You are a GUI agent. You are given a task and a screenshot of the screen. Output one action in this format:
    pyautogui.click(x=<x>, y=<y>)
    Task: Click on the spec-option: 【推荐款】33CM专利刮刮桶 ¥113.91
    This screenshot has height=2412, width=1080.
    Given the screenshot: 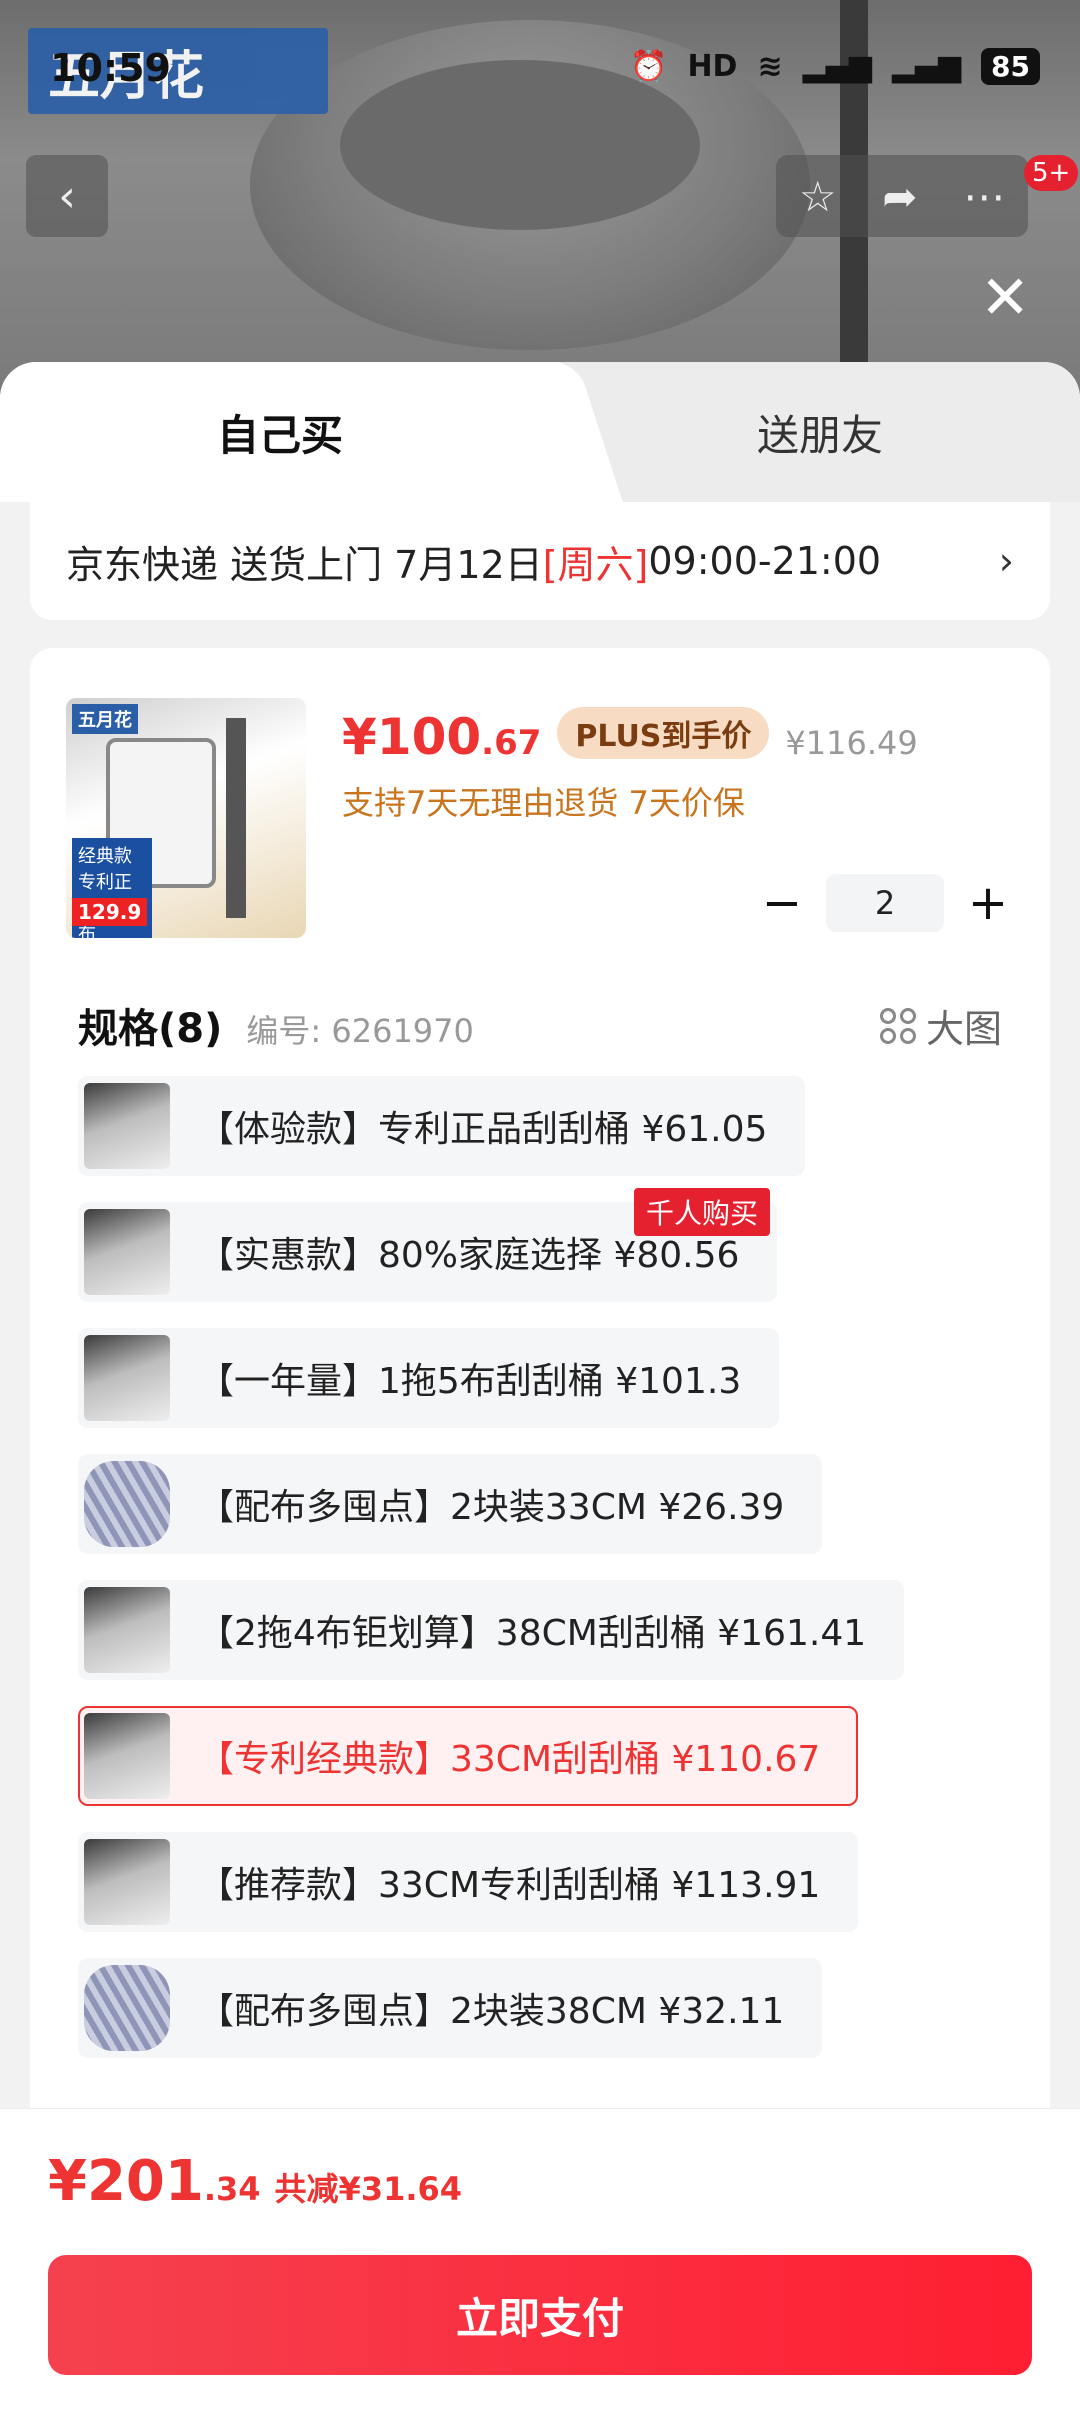 What is the action you would take?
    pyautogui.click(x=468, y=1882)
    